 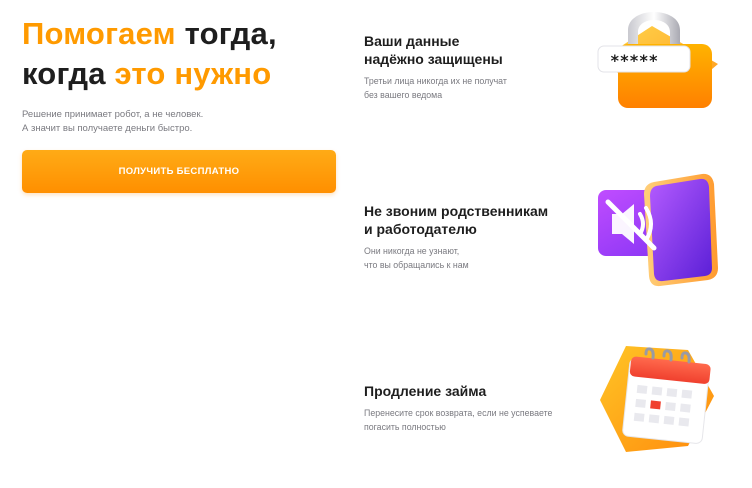 What do you see at coordinates (657, 399) in the screenshot?
I see `calendar-icon` at bounding box center [657, 399].